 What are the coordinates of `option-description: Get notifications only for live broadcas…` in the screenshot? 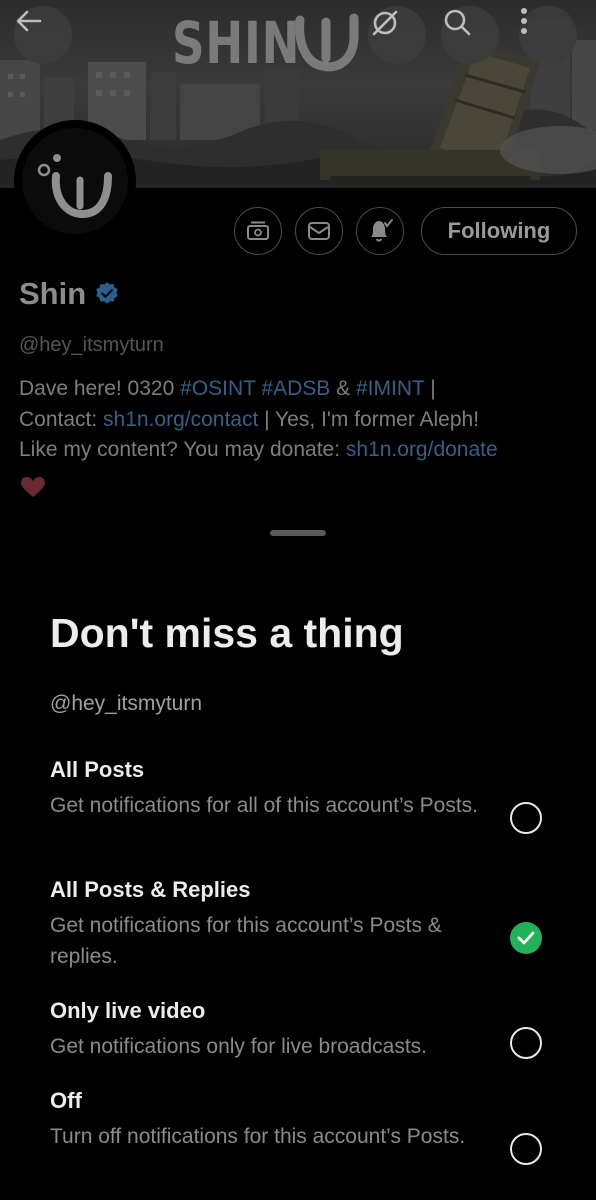 It's located at (239, 1046).